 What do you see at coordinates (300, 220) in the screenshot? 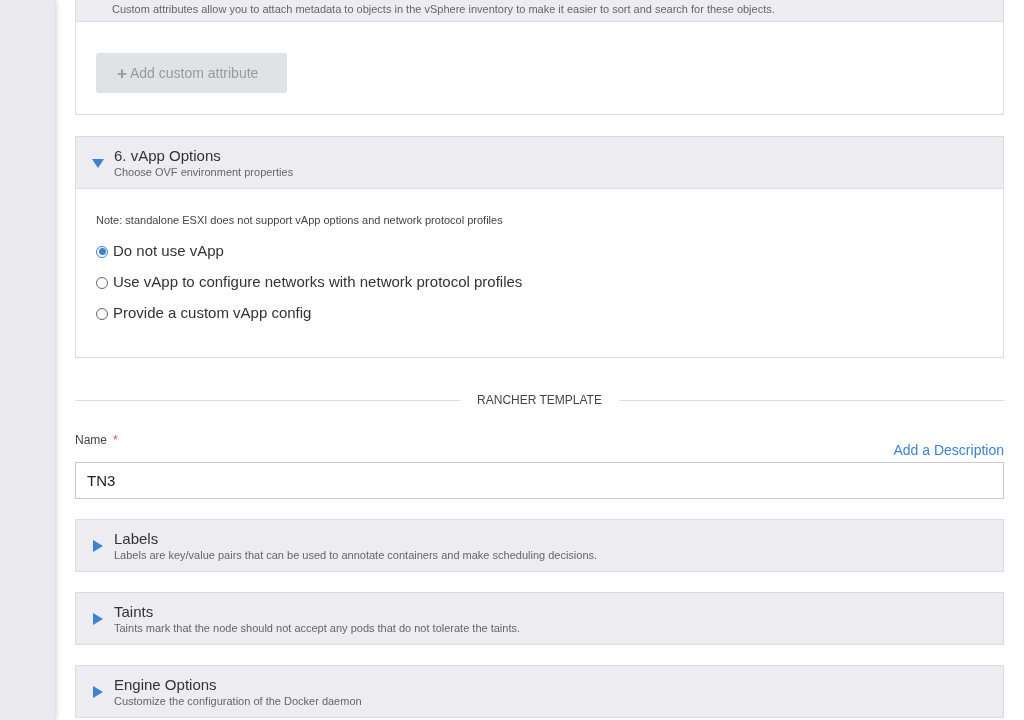
I see `note-text: Note: standalone ESXI does not support vApp options and network protocol profiles` at bounding box center [300, 220].